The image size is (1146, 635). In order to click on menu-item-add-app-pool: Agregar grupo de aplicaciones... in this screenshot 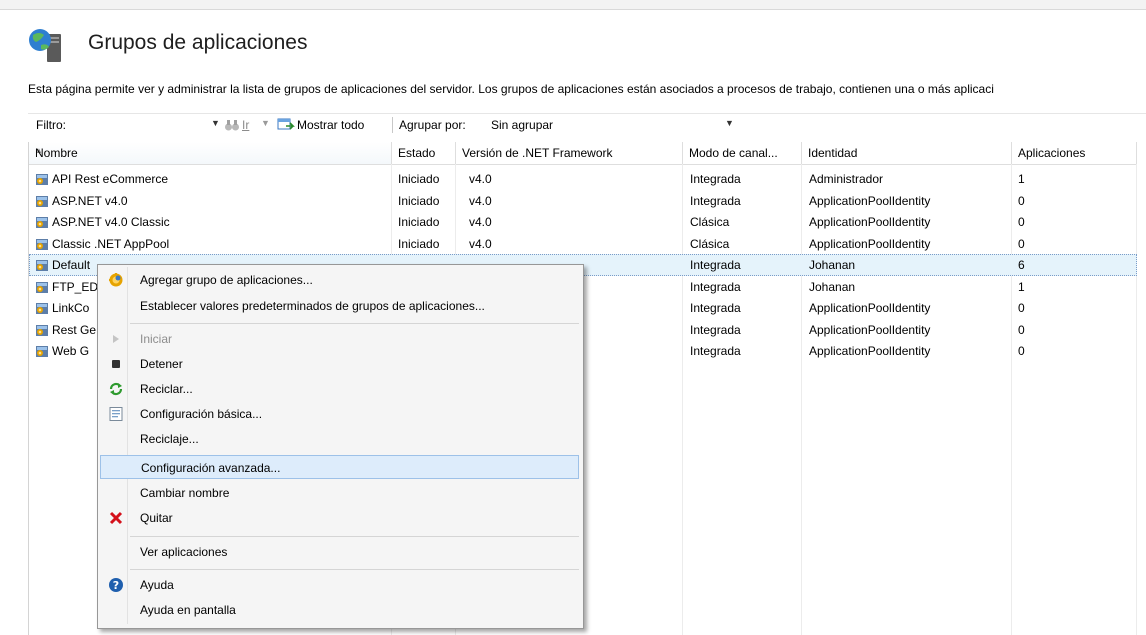, I will do `click(339, 280)`.